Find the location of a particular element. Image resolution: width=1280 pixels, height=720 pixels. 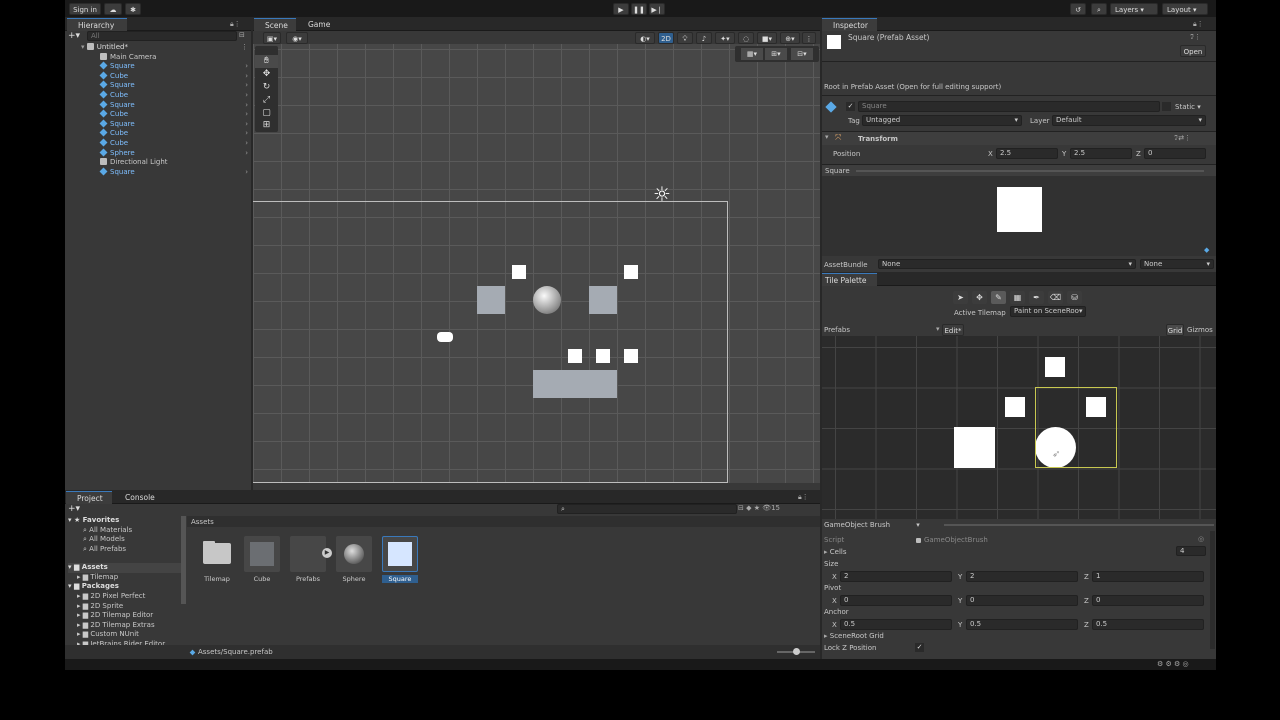

assetbundle-variant-dropdown: None ▾ is located at coordinates (1177, 264).